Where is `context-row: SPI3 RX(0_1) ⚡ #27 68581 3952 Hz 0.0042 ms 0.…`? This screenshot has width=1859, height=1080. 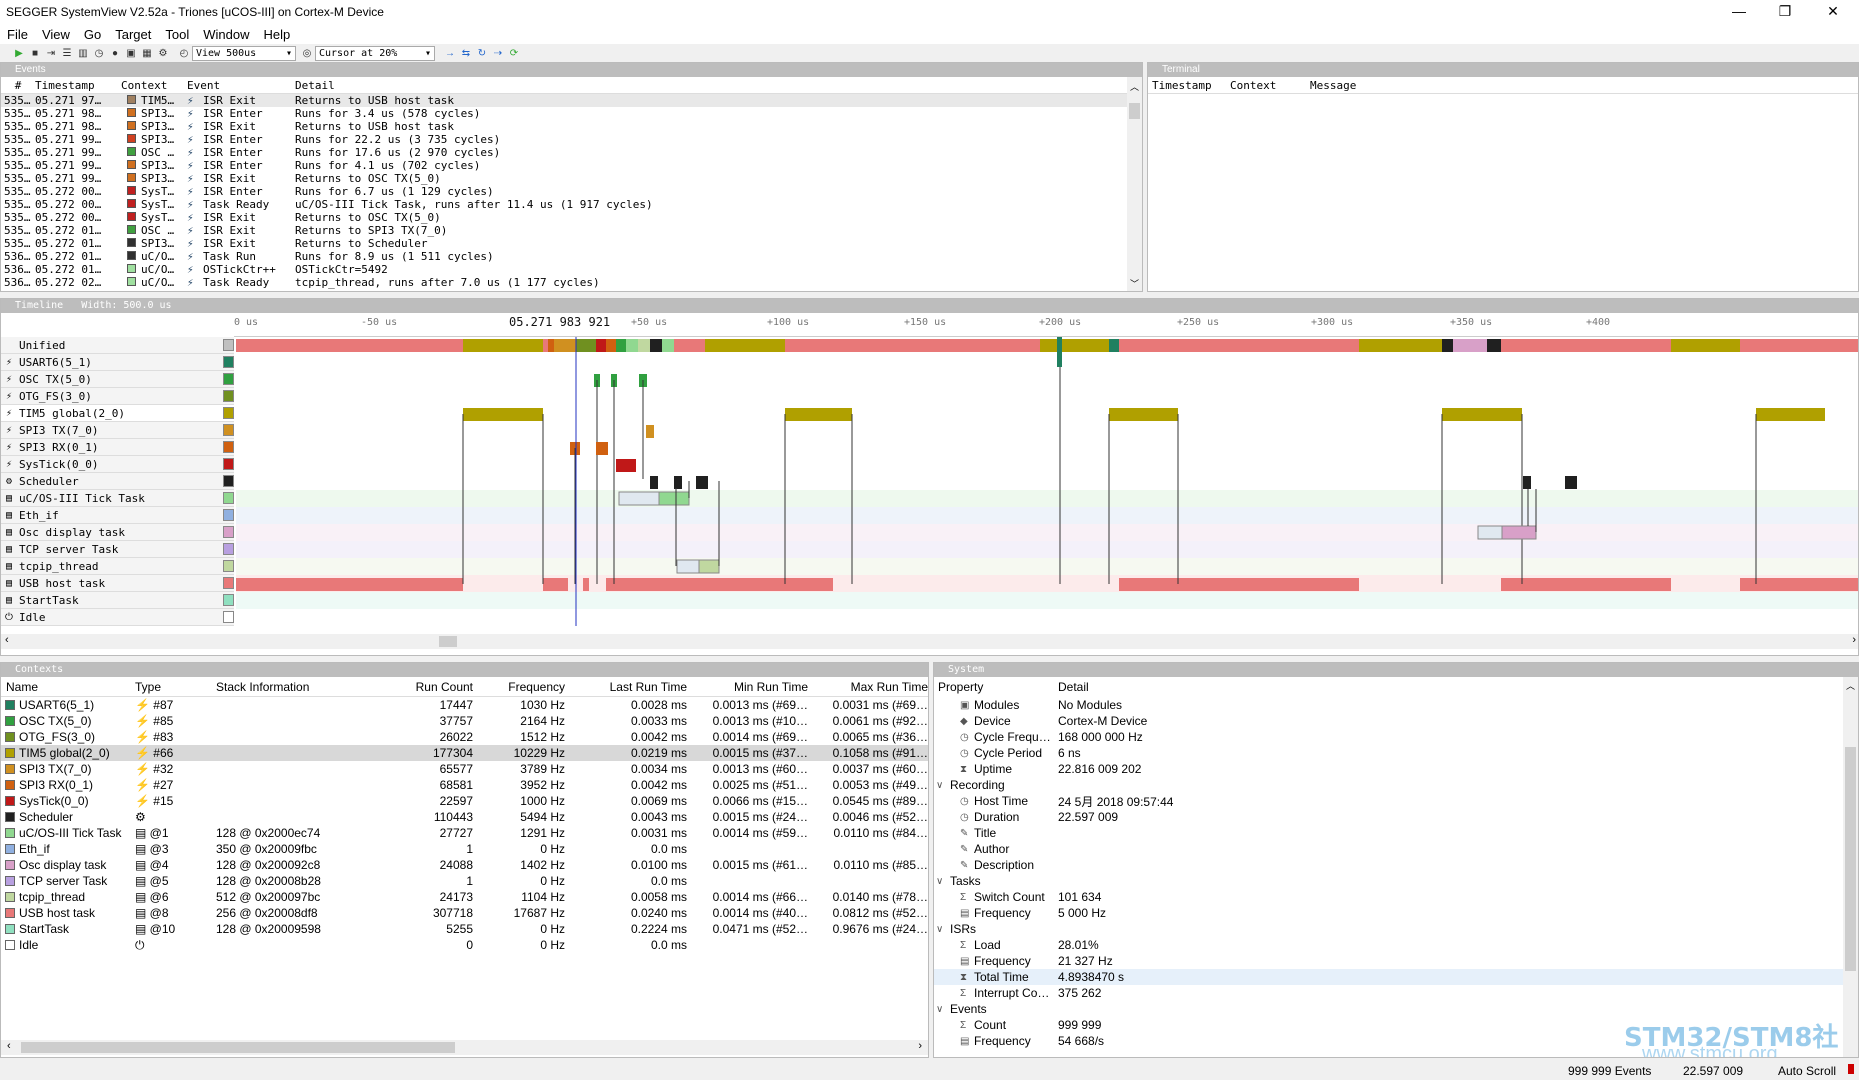
context-row: SPI3 RX(0_1) ⚡ #27 68581 3952 Hz 0.0042 ms 0.… is located at coordinates (464, 785).